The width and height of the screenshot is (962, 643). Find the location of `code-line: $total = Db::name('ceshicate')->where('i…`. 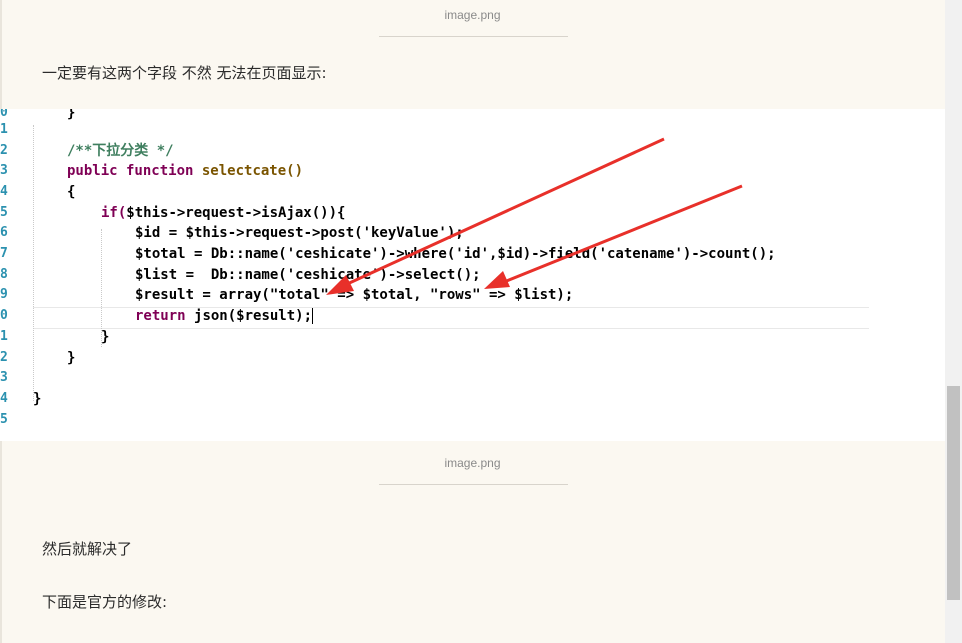

code-line: $total = Db::name('ceshicate')->where('i… is located at coordinates (455, 254).